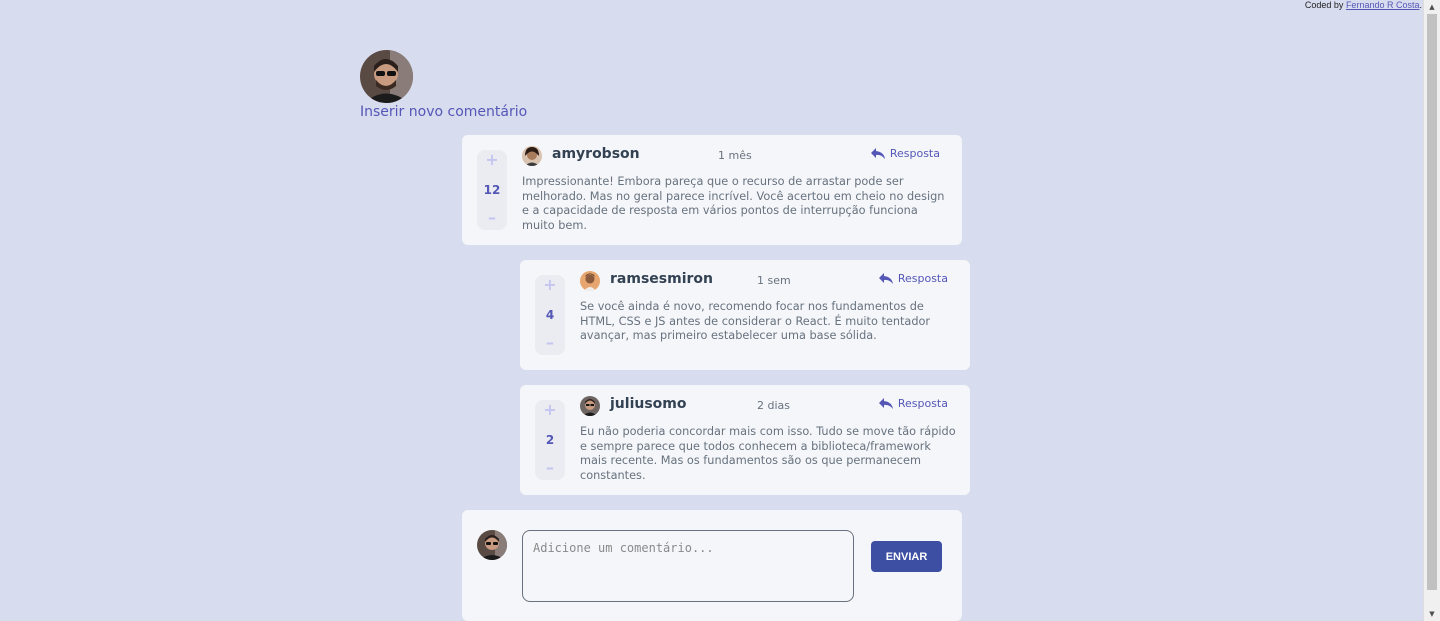  Describe the element at coordinates (906, 556) in the screenshot. I see `send-button: ENVIAR` at that location.